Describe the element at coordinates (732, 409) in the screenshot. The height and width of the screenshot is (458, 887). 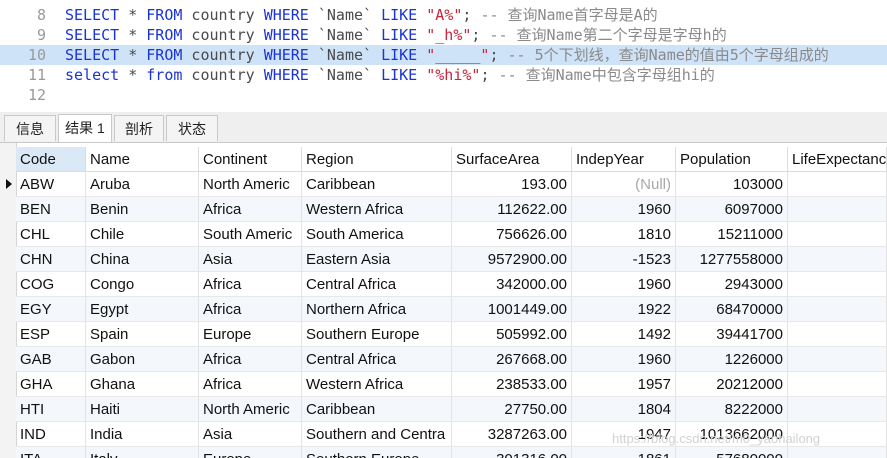
I see `cell-population: 8222000` at that location.